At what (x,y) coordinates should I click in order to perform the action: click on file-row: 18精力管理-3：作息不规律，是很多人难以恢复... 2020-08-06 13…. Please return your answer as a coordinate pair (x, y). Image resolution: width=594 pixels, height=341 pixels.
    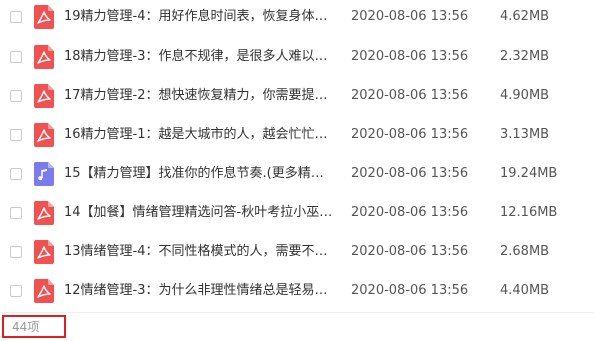
    Looking at the image, I should click on (297, 60).